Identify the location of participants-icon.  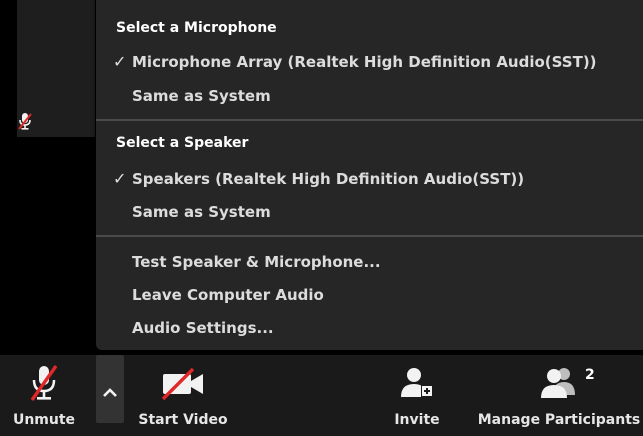
(559, 385).